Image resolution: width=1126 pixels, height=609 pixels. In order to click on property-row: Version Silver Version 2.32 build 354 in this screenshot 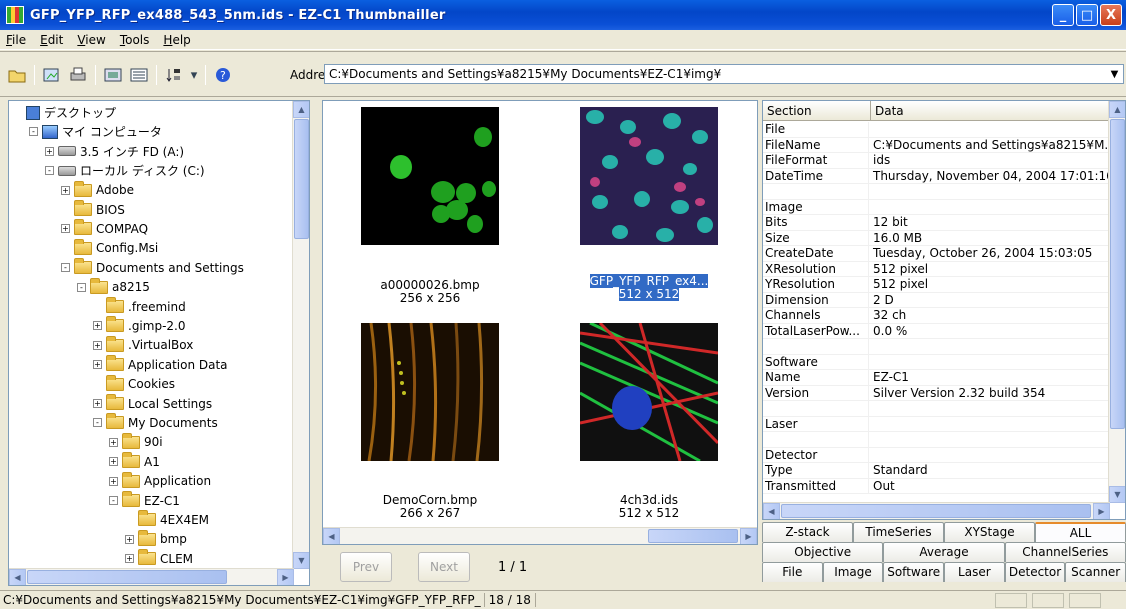, I will do `click(936, 393)`.